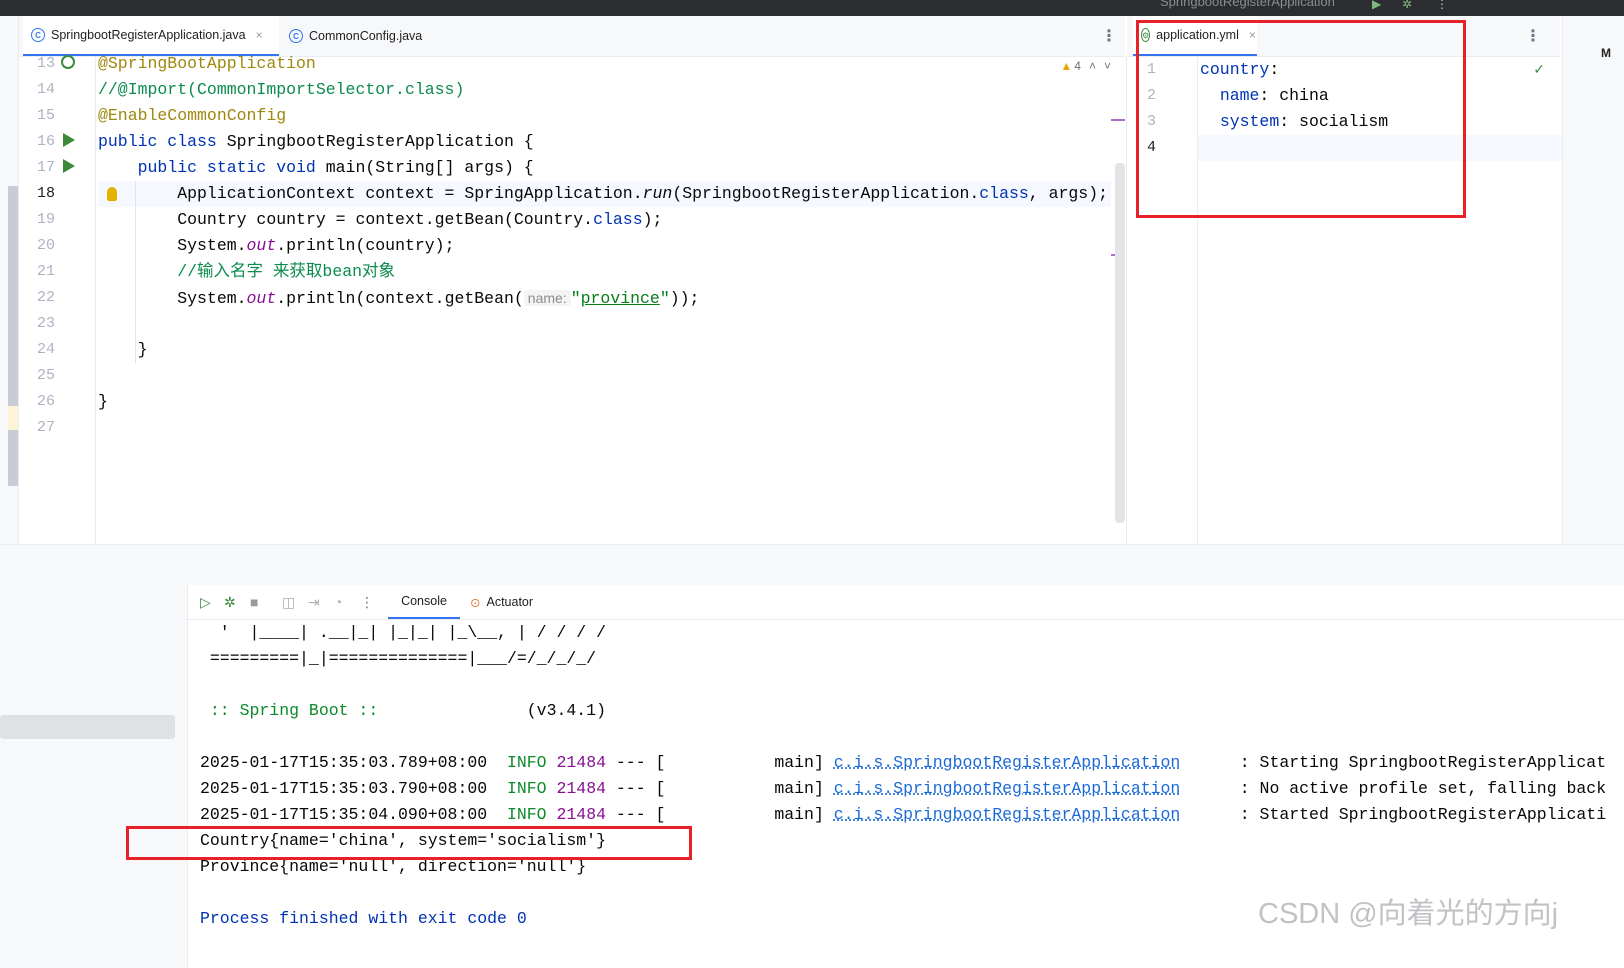 This screenshot has height=968, width=1624. Describe the element at coordinates (45, 245) in the screenshot. I see `line-number: 20` at that location.